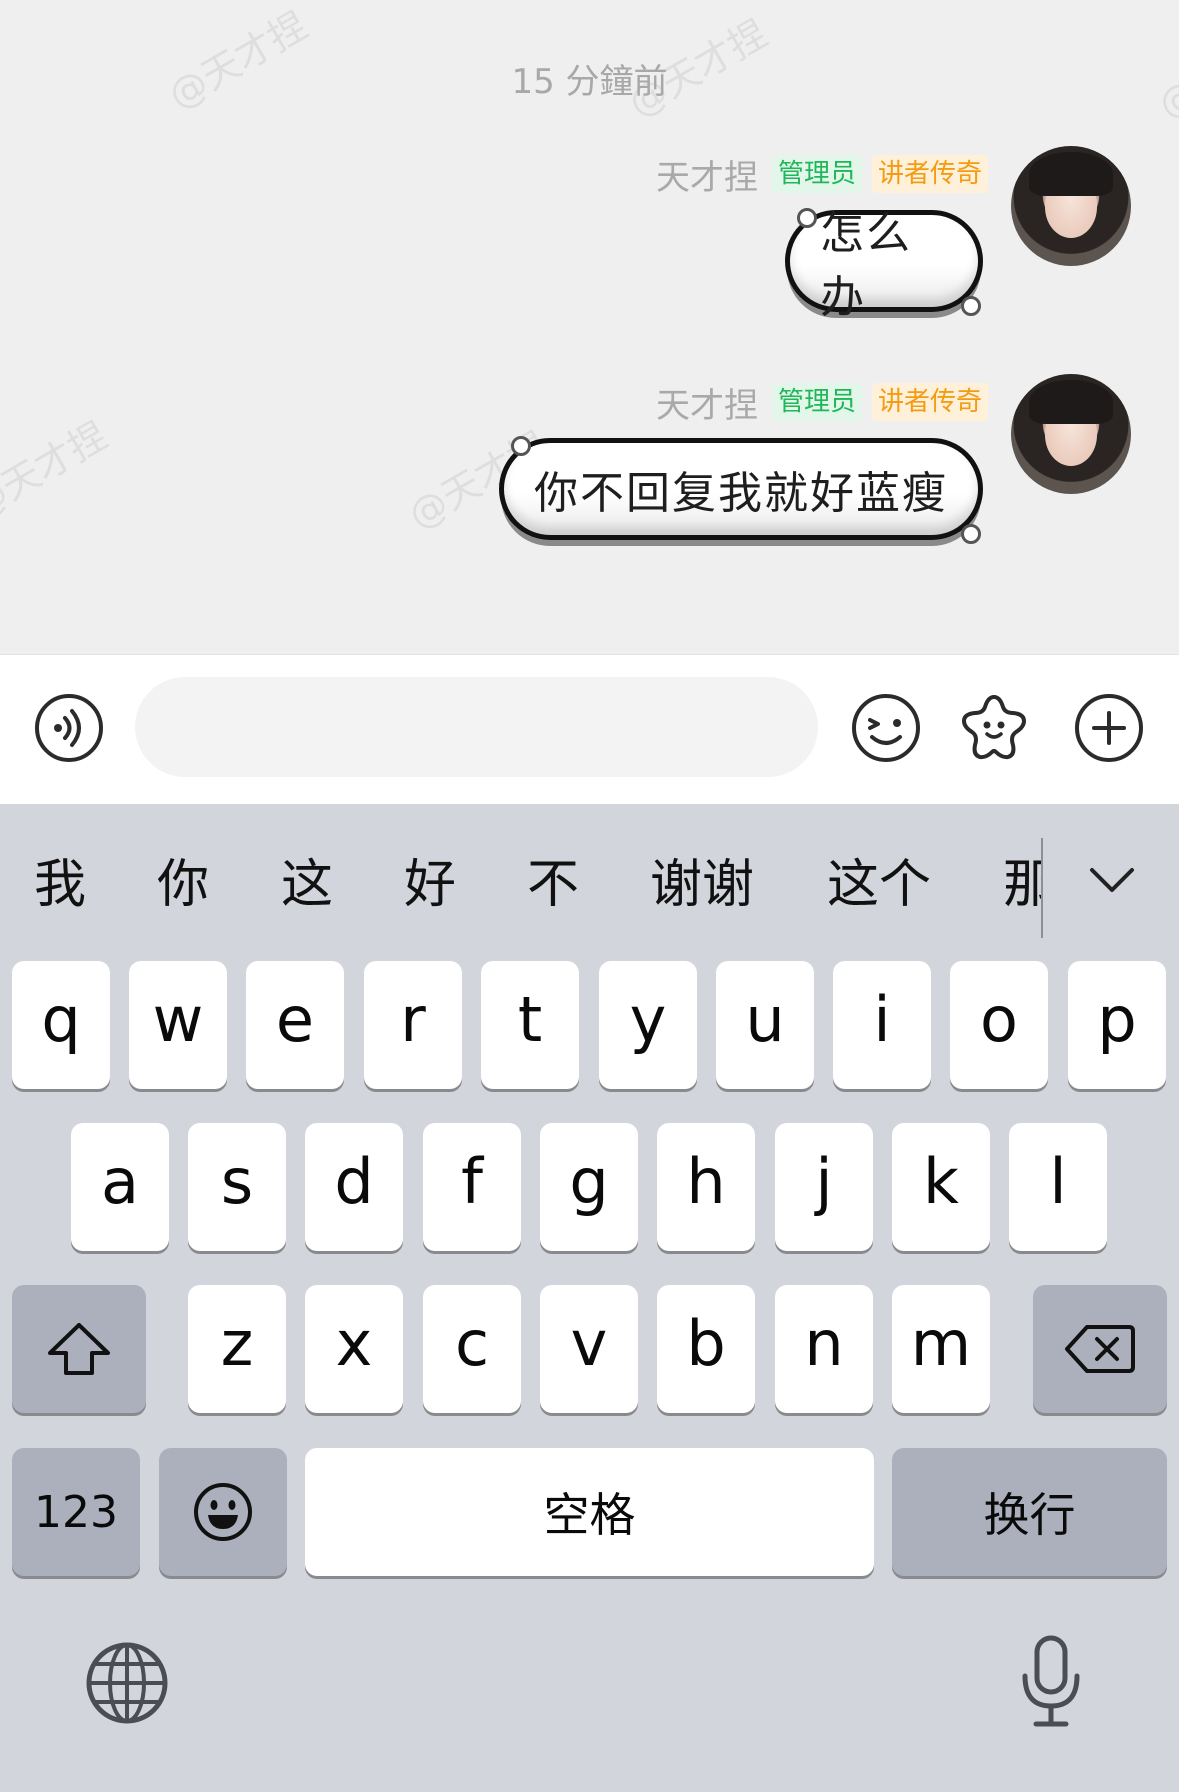 This screenshot has width=1179, height=1792. Describe the element at coordinates (553, 879) in the screenshot. I see `candidate-word: 不` at that location.